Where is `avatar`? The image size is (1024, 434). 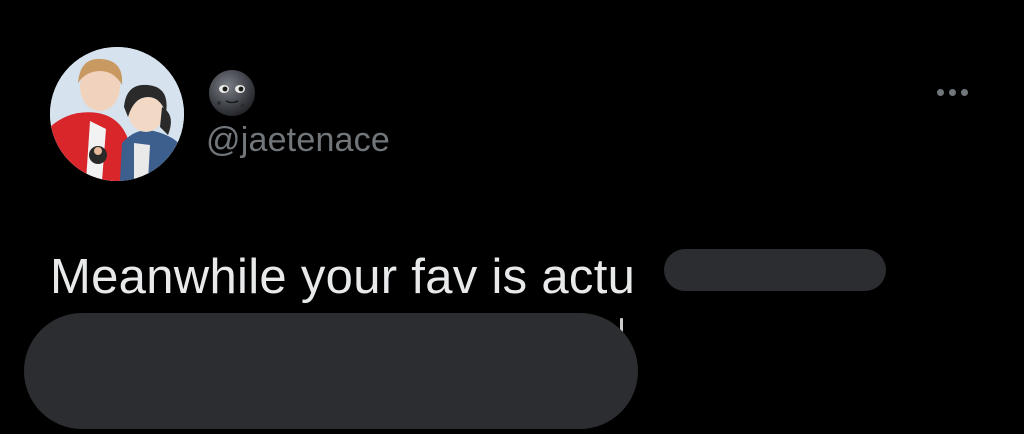
avatar is located at coordinates (117, 114).